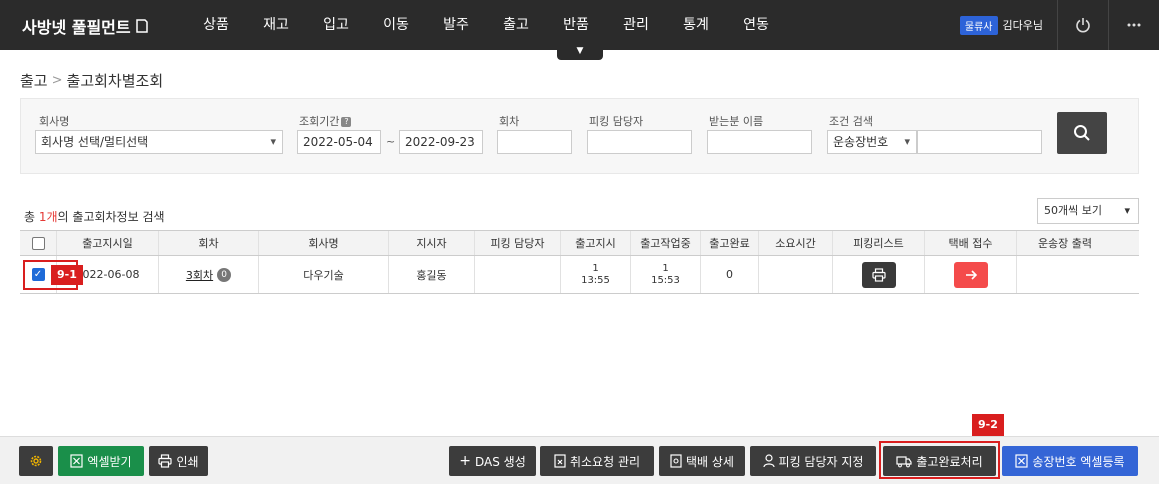 The height and width of the screenshot is (484, 1159). What do you see at coordinates (518, 243) in the screenshot?
I see `header-picker: 피킹 담당자` at bounding box center [518, 243].